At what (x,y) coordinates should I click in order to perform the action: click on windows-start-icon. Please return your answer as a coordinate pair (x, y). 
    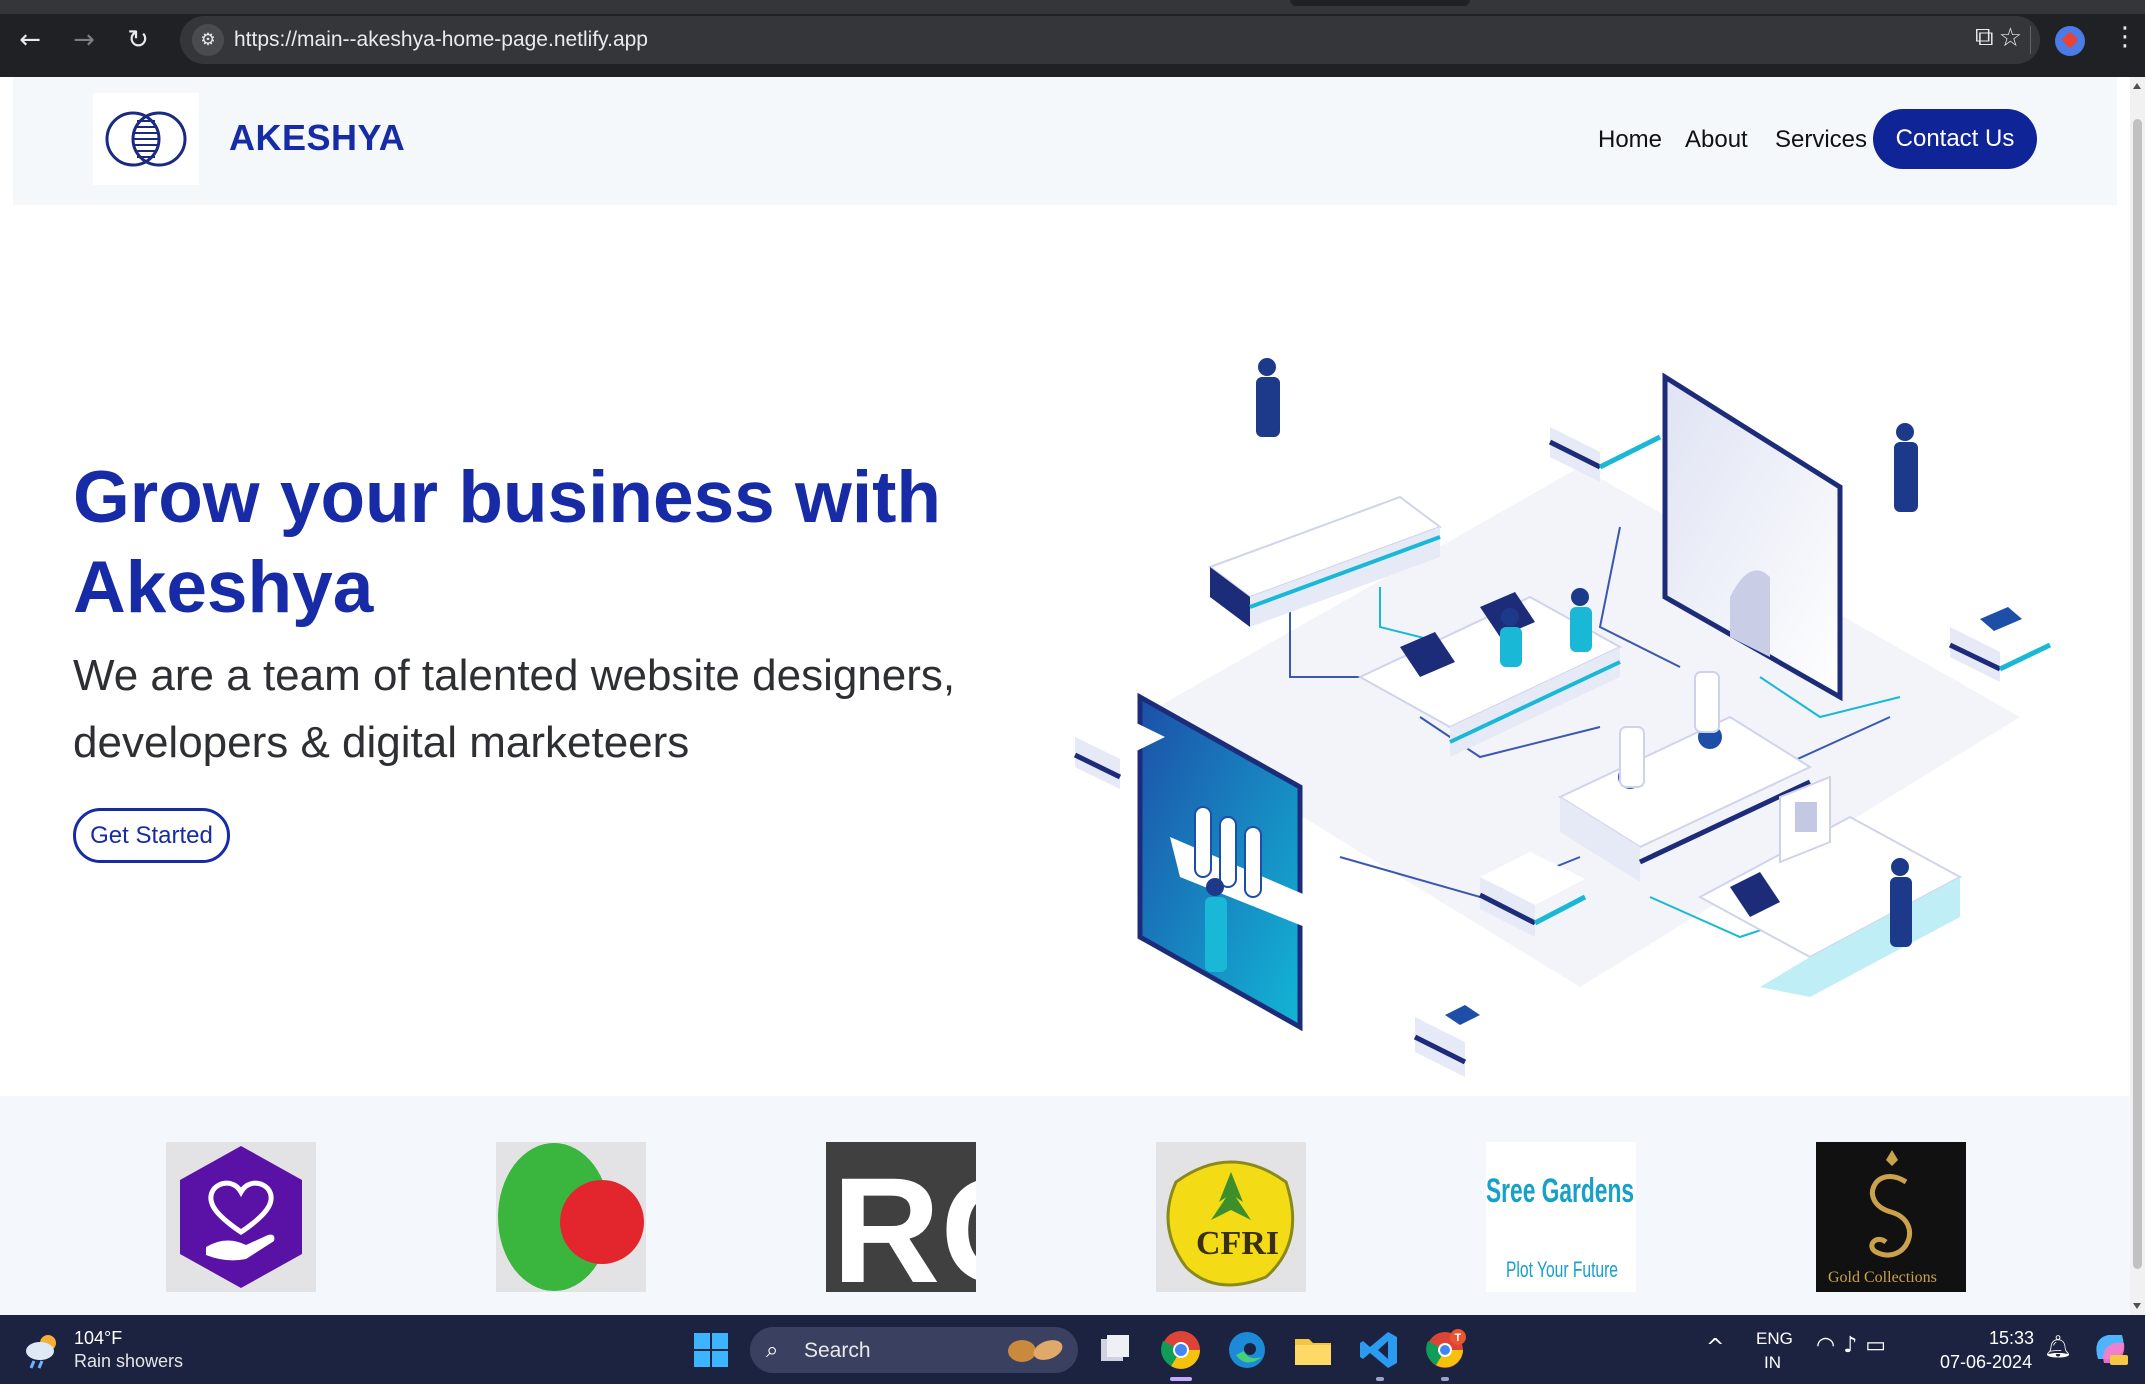
    Looking at the image, I should click on (711, 1350).